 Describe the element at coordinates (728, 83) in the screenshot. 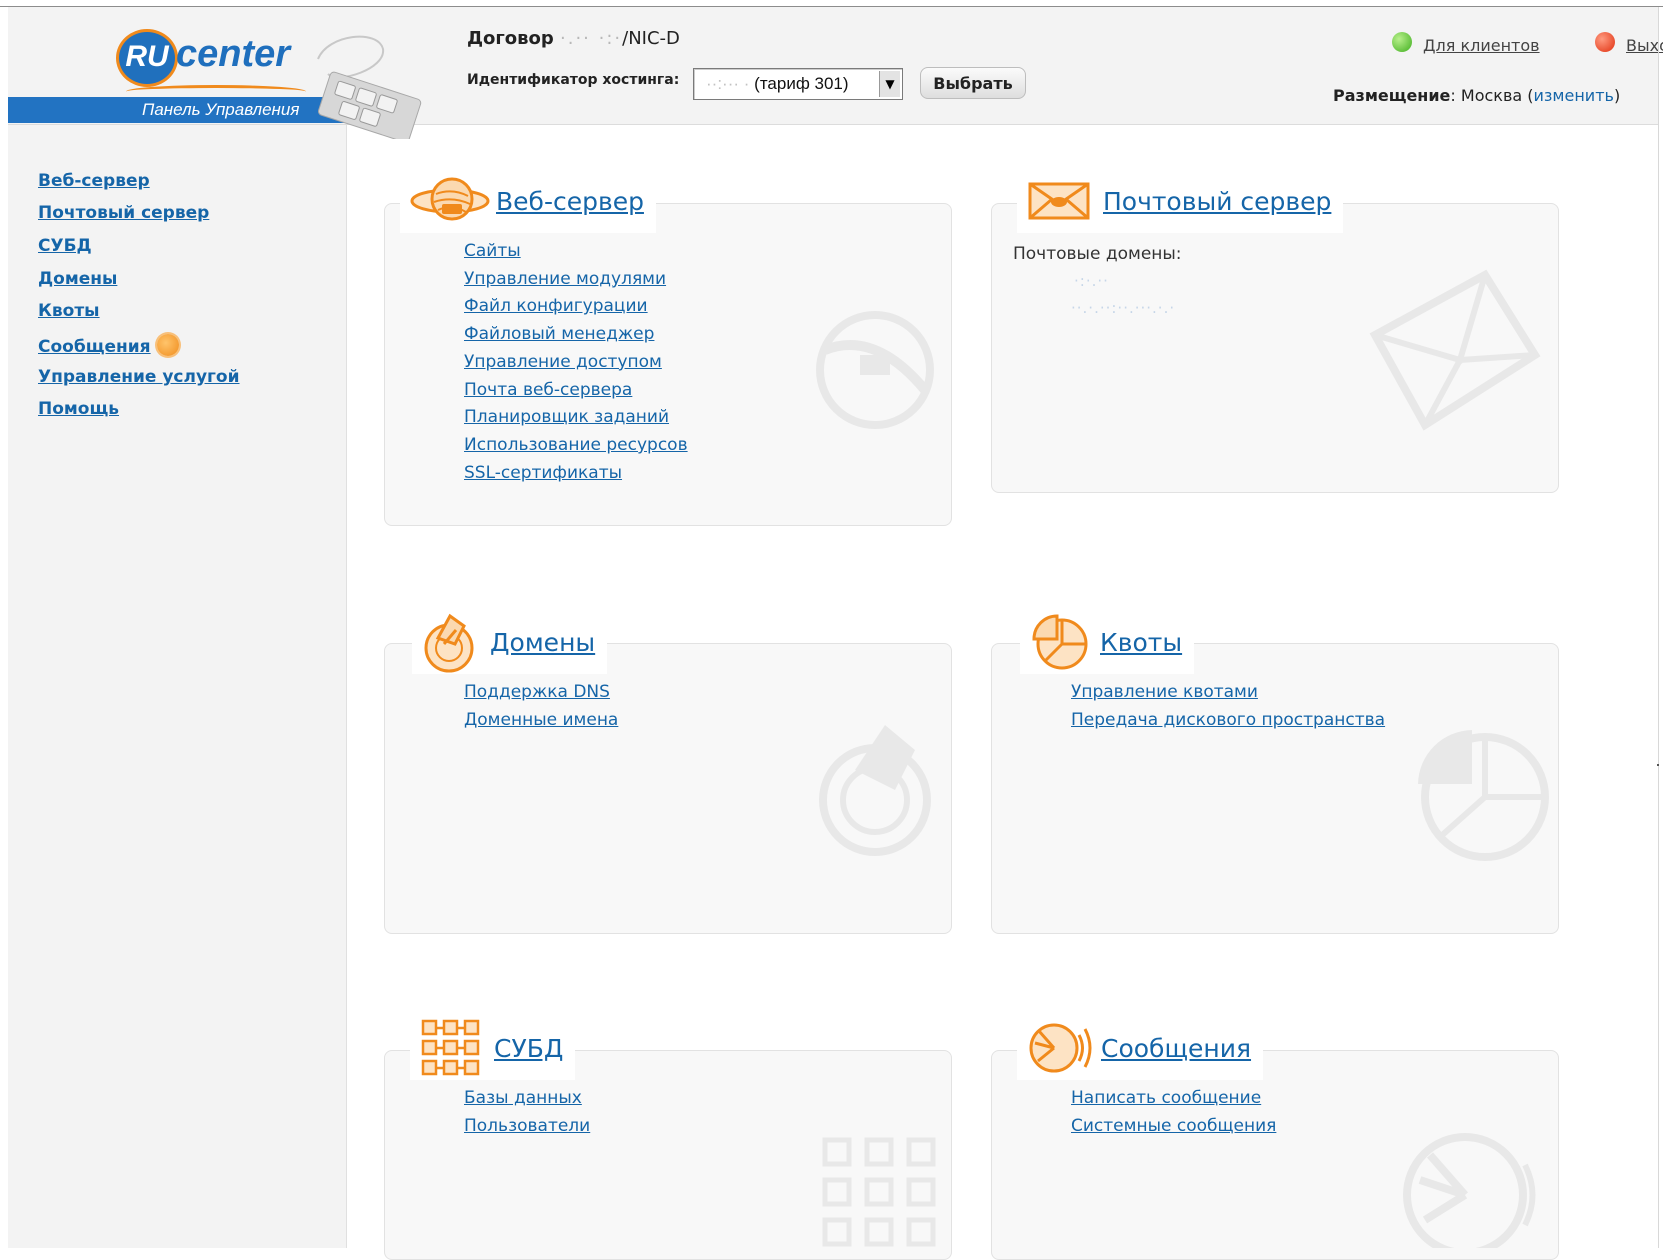

I see `hosting-id-hidden: ··:··· ·` at that location.